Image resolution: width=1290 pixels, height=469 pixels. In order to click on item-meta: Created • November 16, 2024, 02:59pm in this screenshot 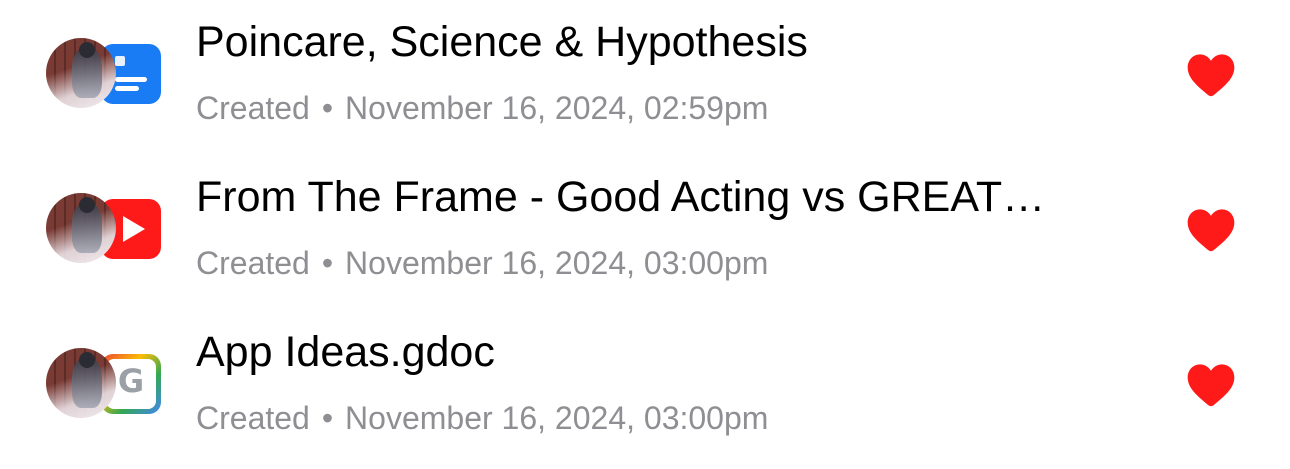, I will do `click(482, 108)`.